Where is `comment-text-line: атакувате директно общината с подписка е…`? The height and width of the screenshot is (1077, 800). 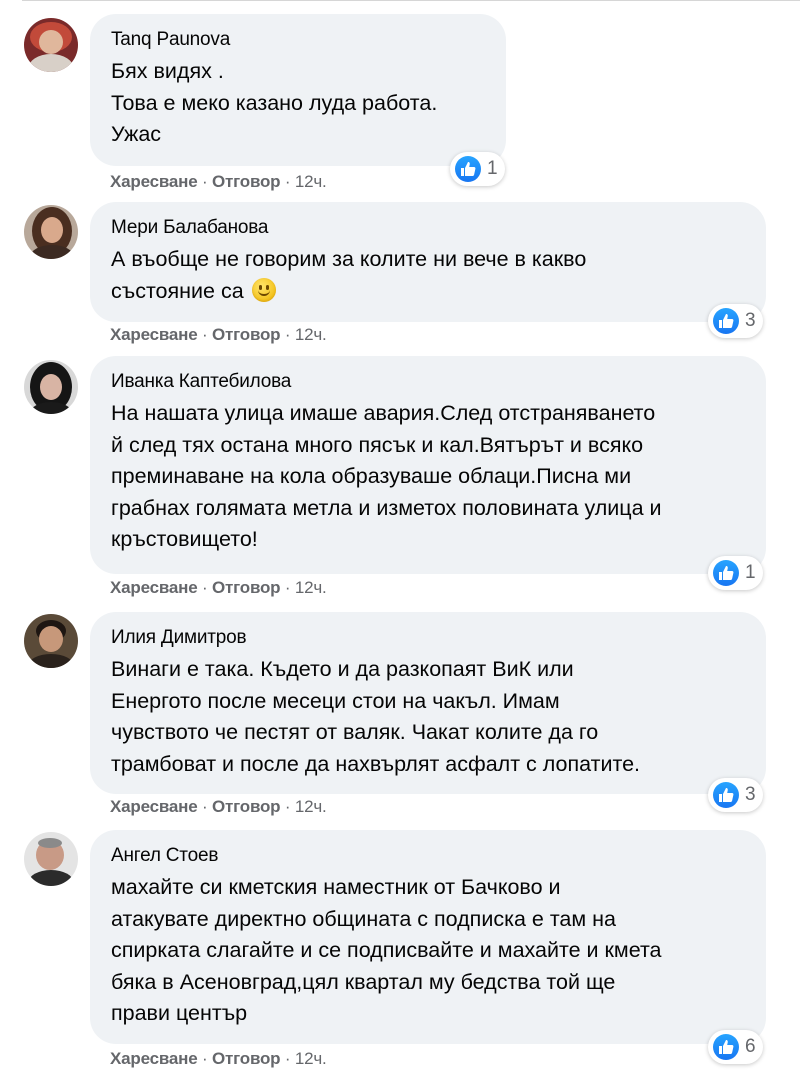
comment-text-line: атакувате директно общината с подписка е… is located at coordinates (363, 918).